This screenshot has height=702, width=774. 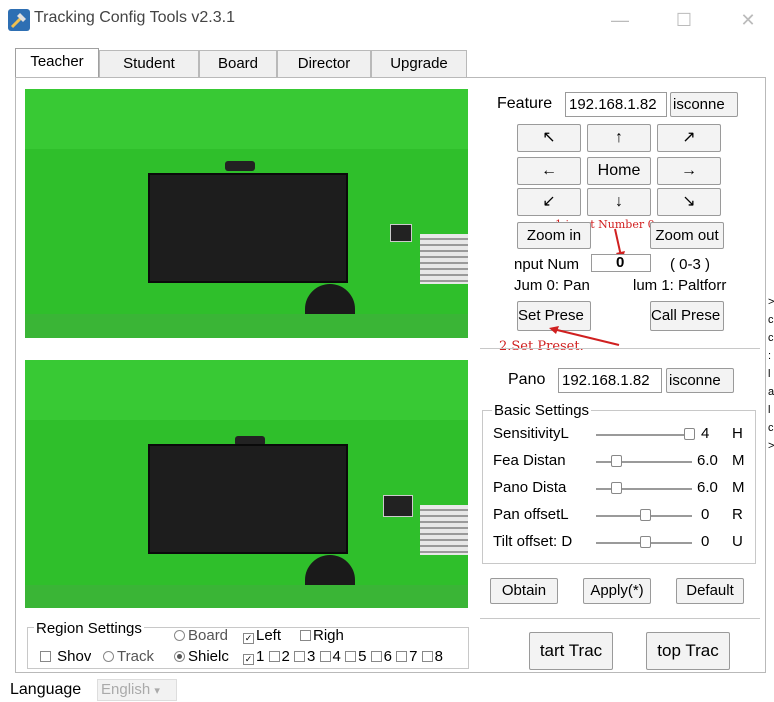 I want to click on setting-label: Fea Distan, so click(x=529, y=460).